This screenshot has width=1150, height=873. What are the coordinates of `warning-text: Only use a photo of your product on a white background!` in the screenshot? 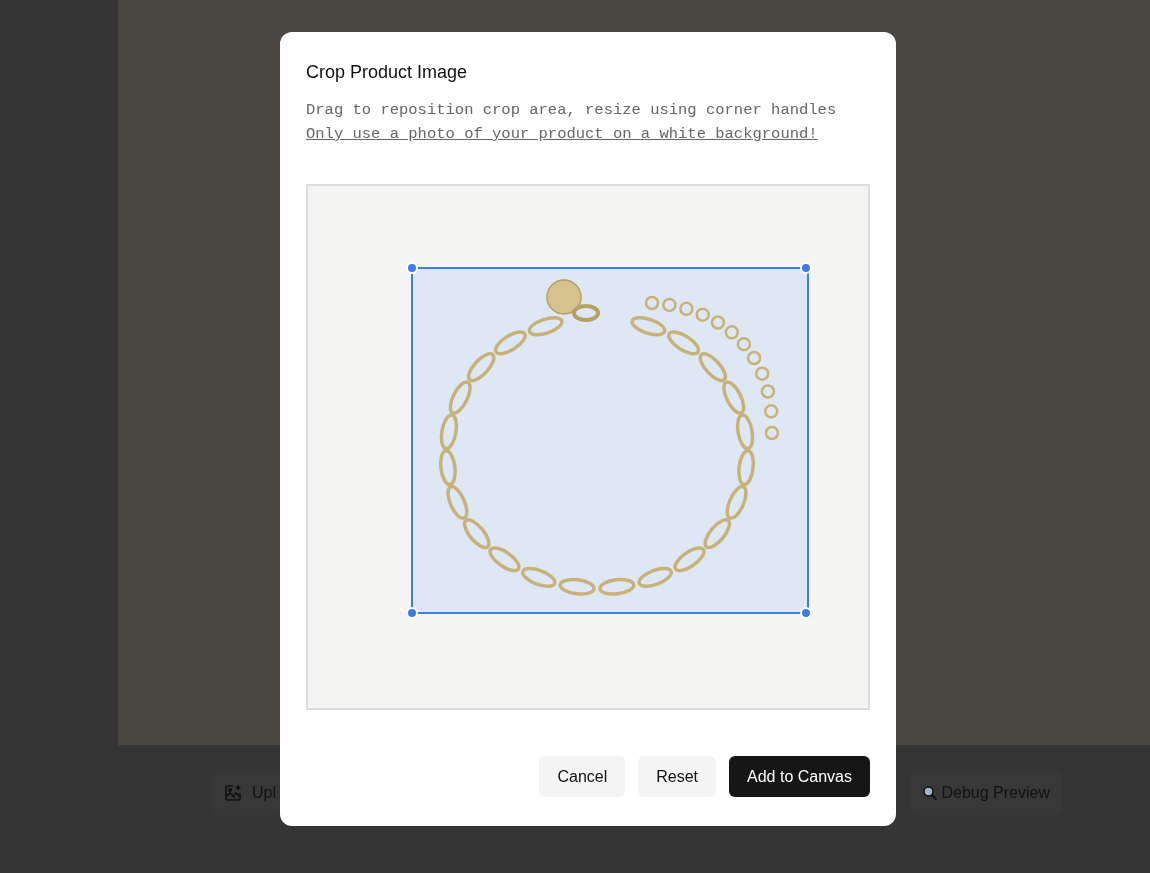 It's located at (562, 134).